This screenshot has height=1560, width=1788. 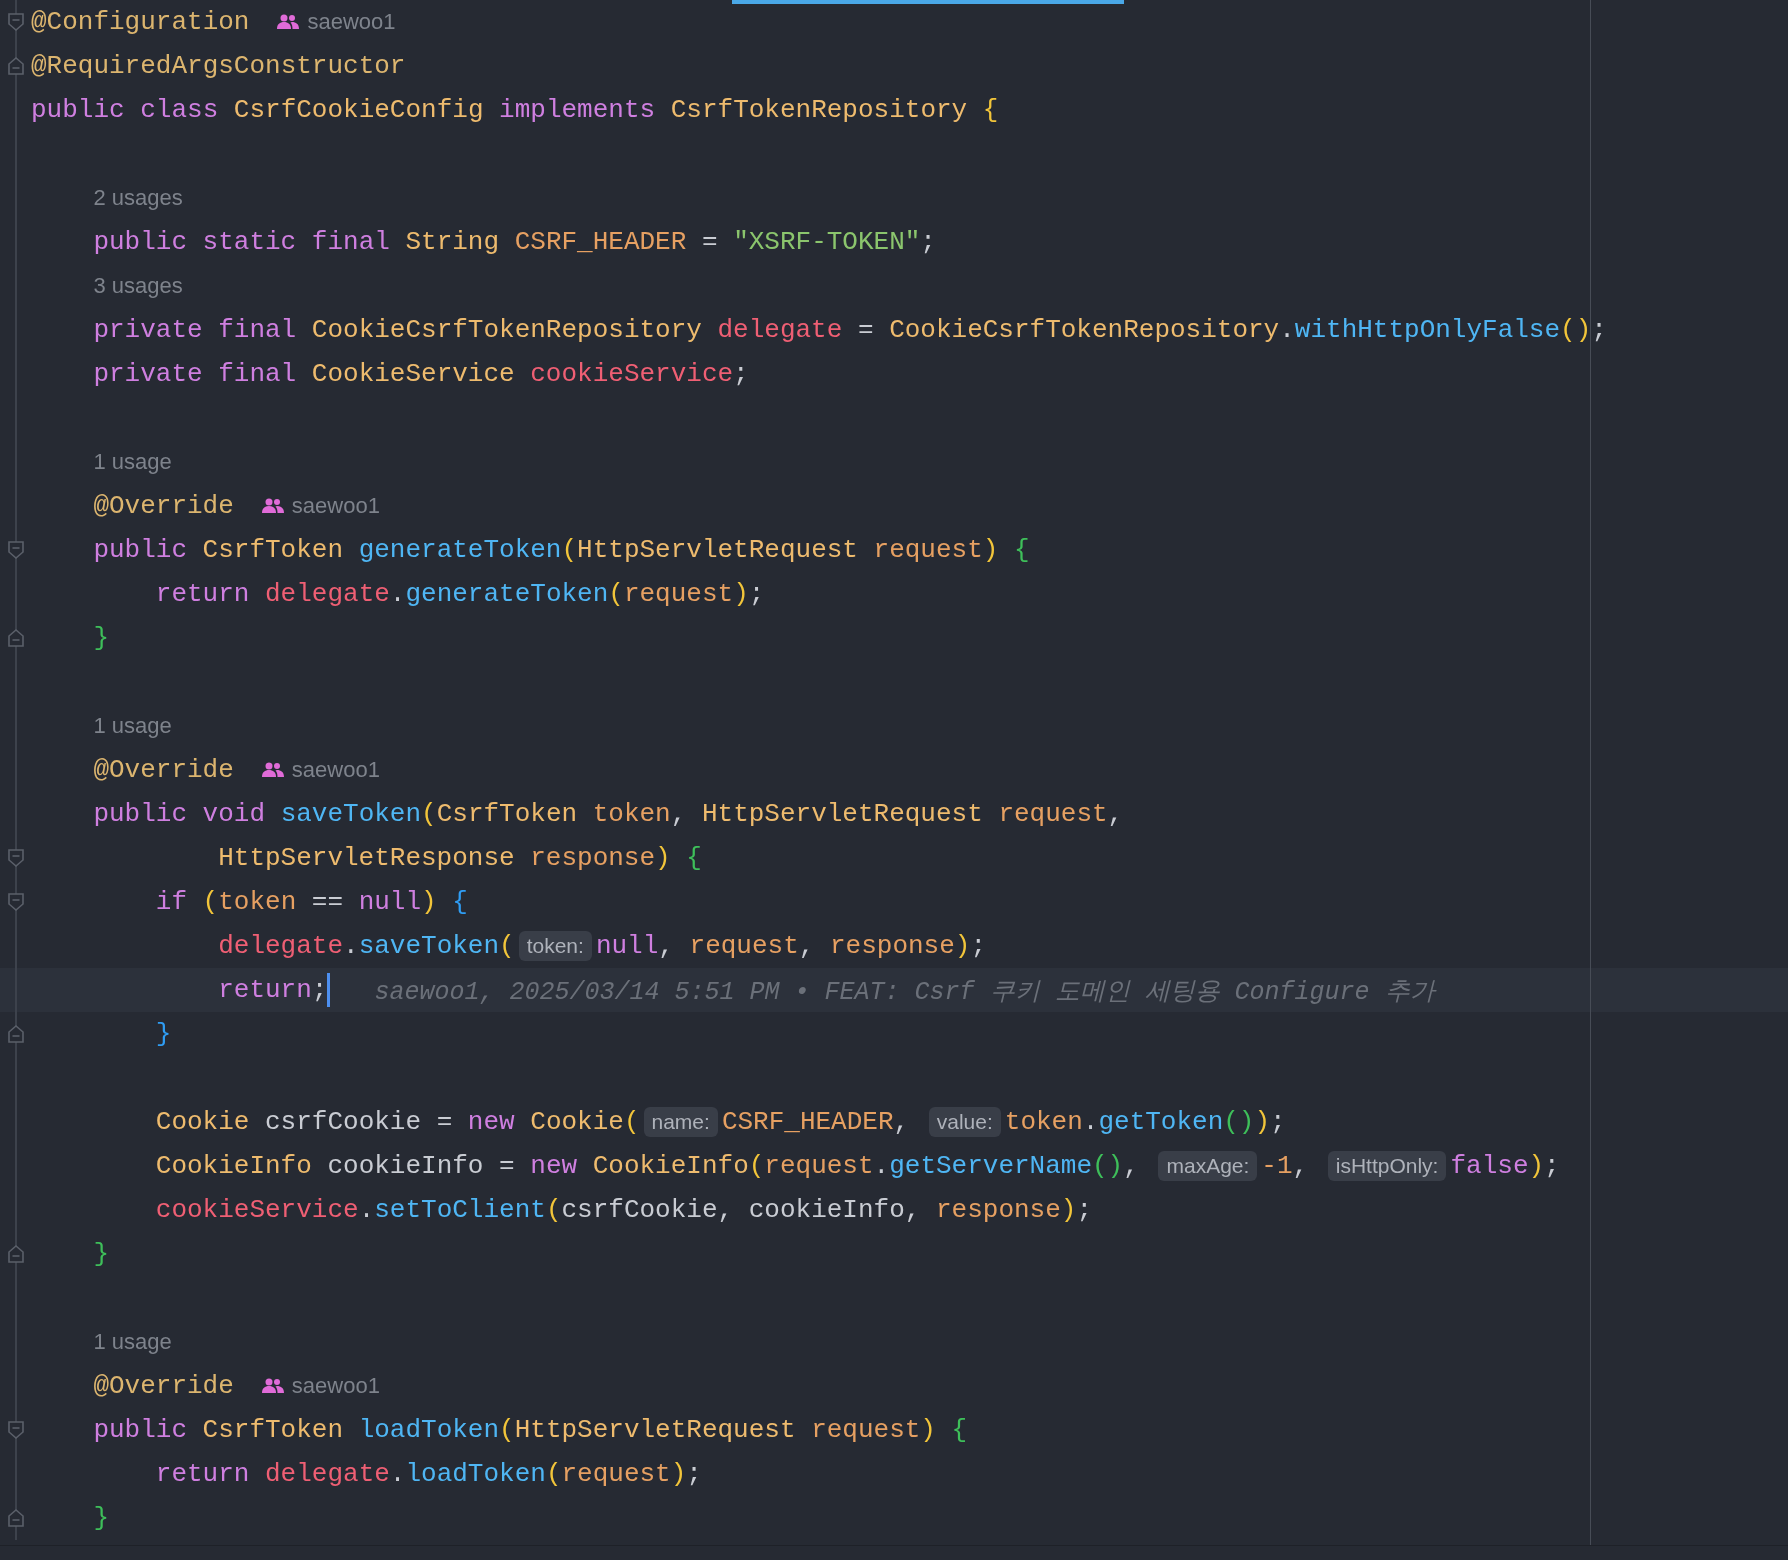 I want to click on code-text: return delegate.generateToken(request);, so click(x=460, y=594).